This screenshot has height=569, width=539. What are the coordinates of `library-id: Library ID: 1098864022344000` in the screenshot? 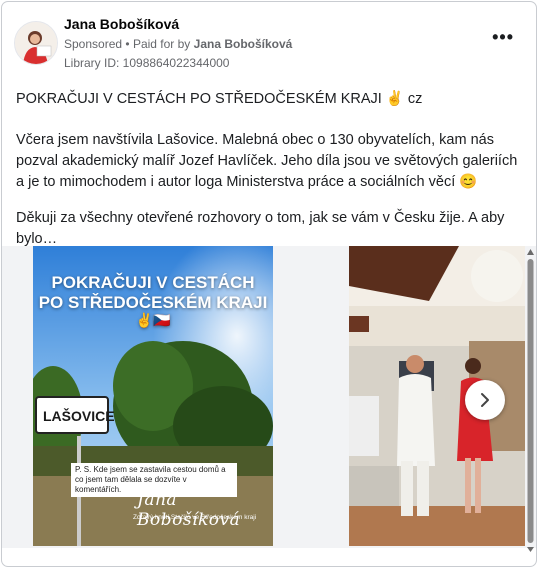 It's located at (147, 63).